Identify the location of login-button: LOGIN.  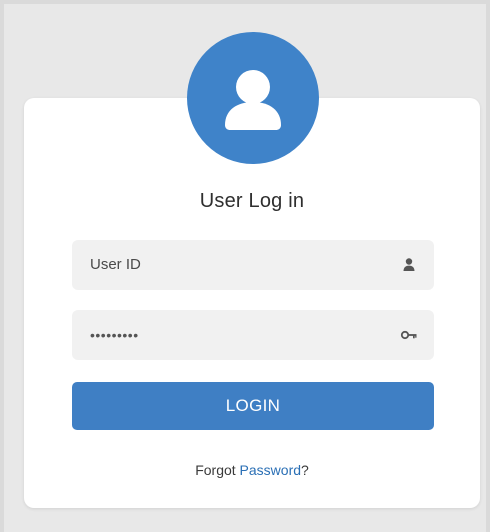
(253, 406).